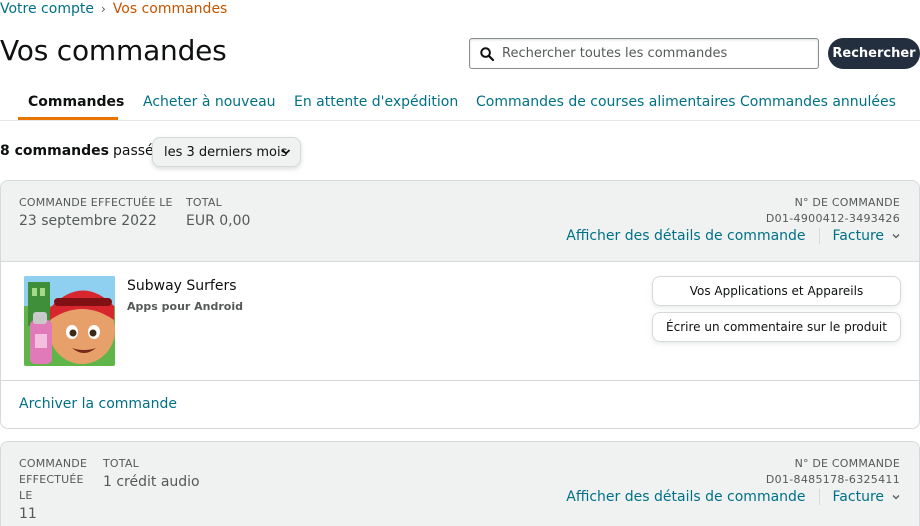  I want to click on breadcrumb-chevron-icon: ›, so click(103, 9).